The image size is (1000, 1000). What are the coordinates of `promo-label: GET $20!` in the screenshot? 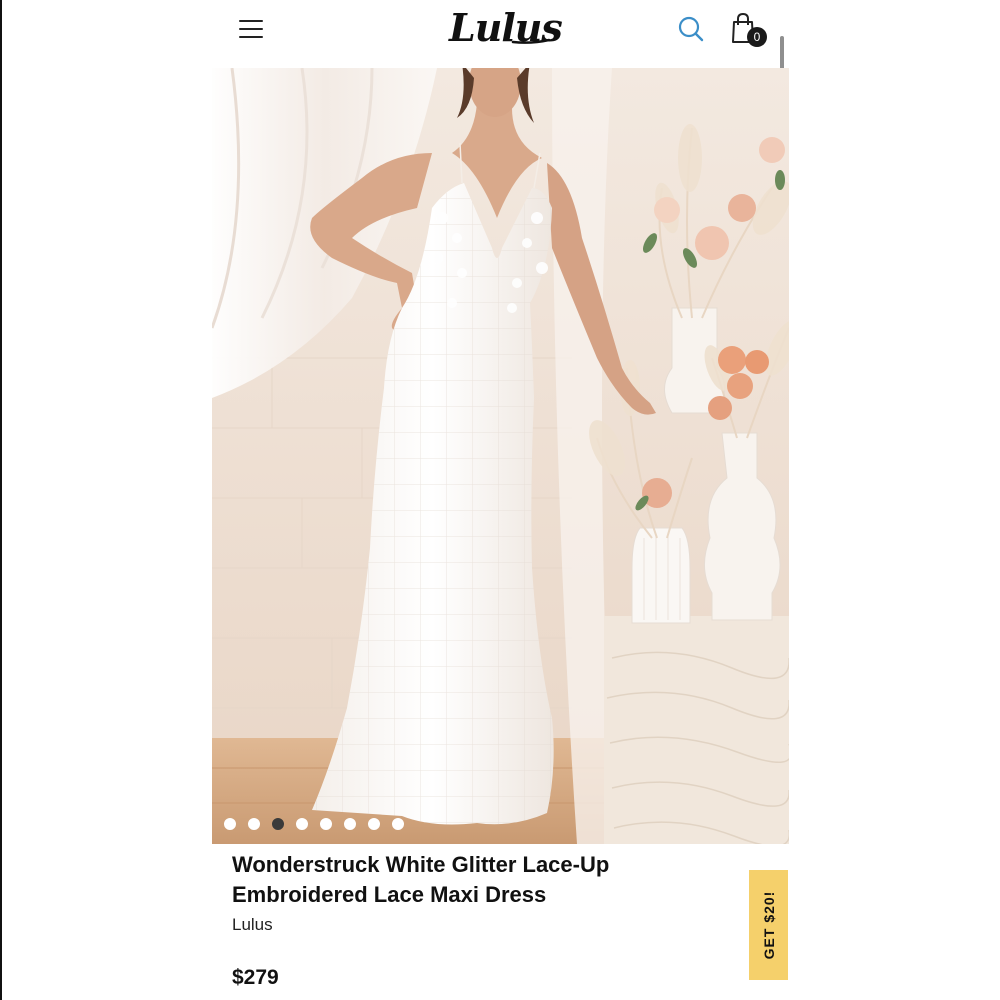 It's located at (768, 925).